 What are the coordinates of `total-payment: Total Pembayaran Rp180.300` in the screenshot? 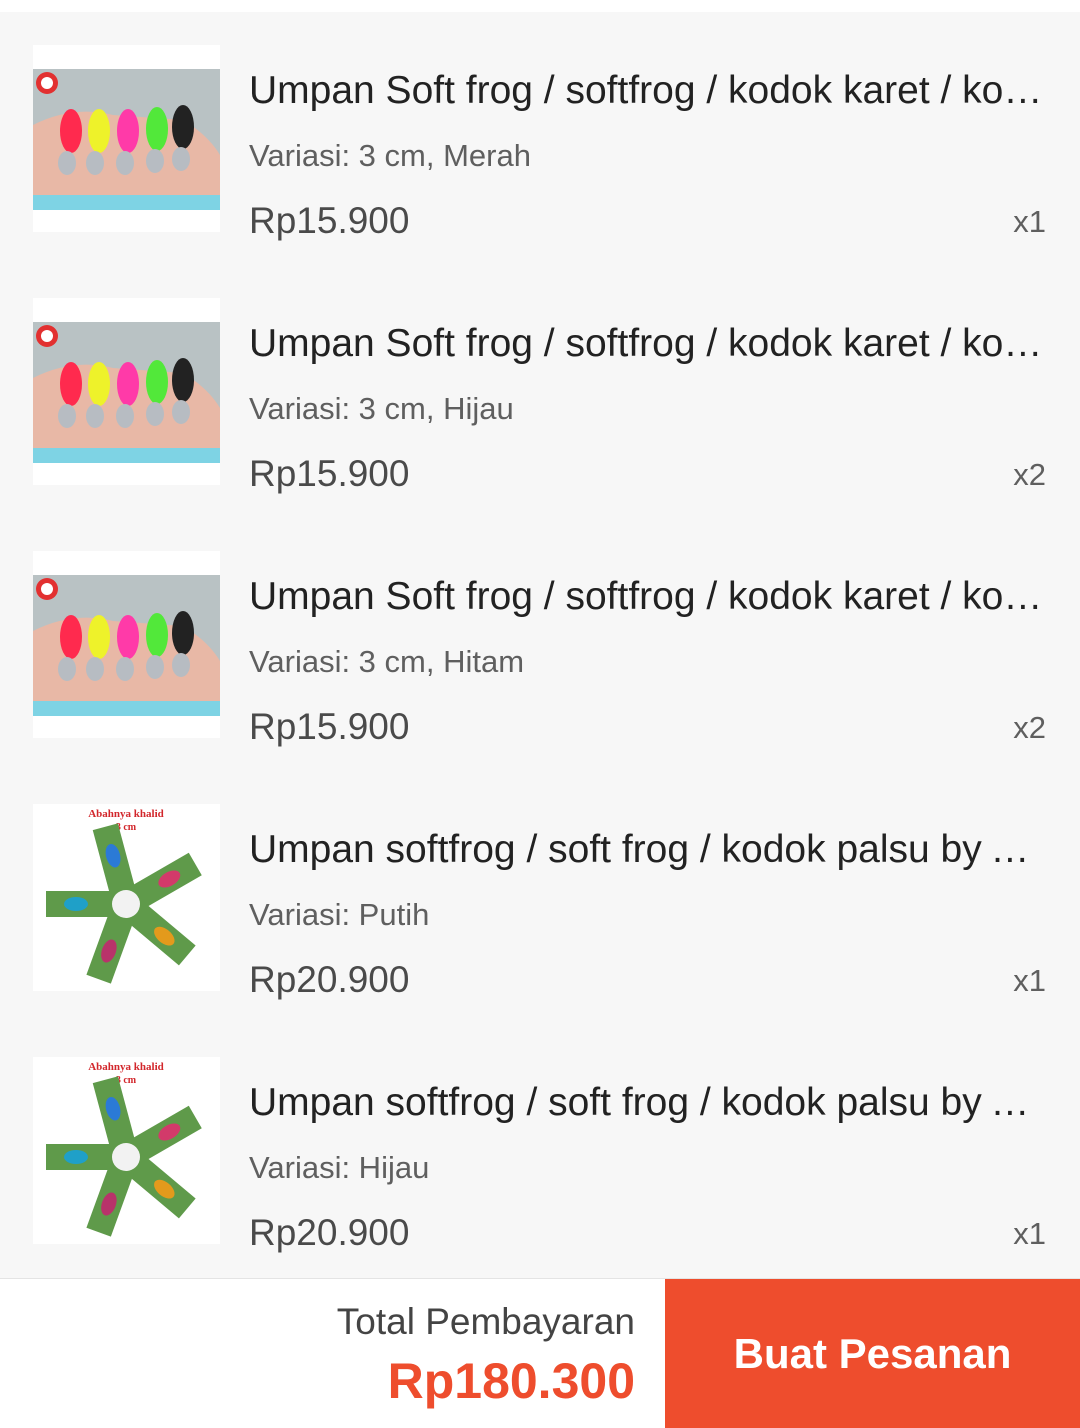 It's located at (486, 1353).